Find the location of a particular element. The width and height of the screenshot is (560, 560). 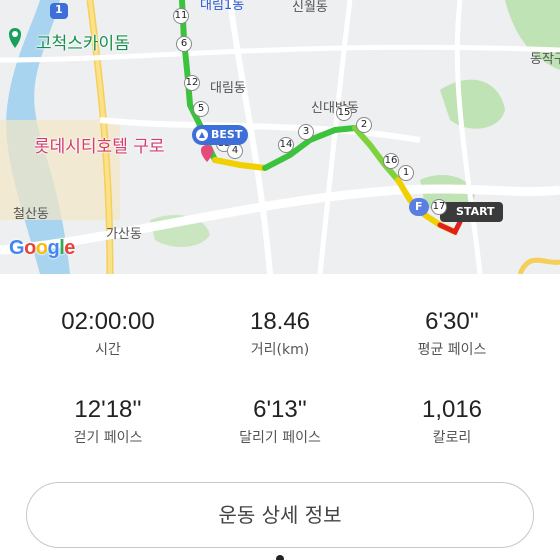

km-marker: 5 is located at coordinates (201, 109).